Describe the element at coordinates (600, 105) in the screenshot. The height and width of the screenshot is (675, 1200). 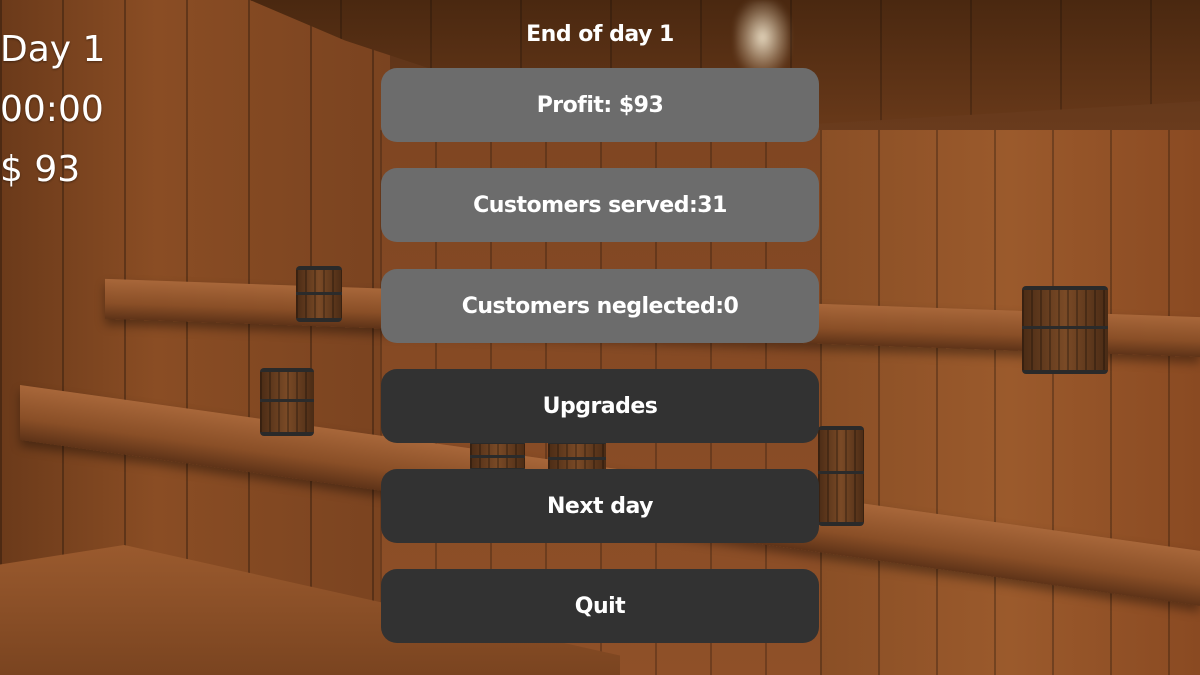
I see `profit-stat: Profit: $93` at that location.